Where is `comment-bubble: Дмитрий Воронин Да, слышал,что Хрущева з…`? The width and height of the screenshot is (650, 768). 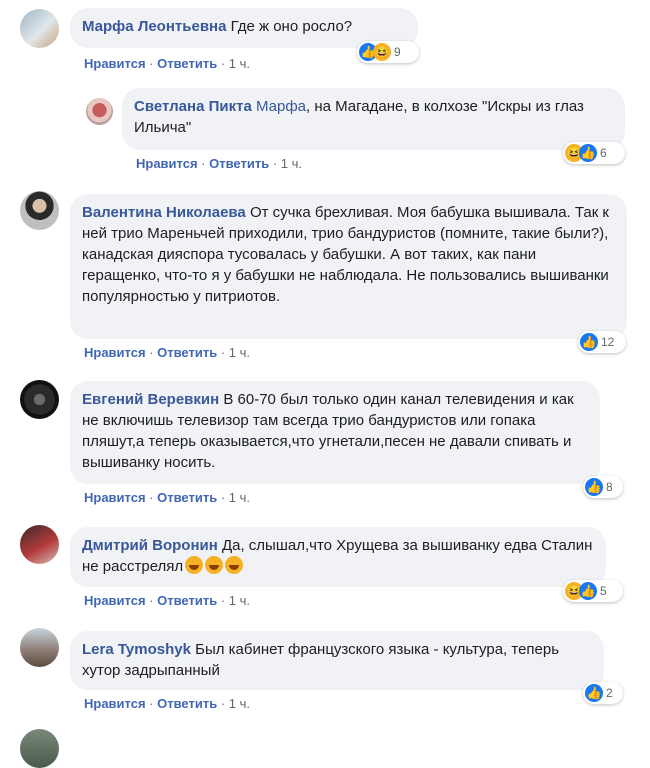 comment-bubble: Дмитрий Воронин Да, слышал,что Хрущева з… is located at coordinates (338, 557).